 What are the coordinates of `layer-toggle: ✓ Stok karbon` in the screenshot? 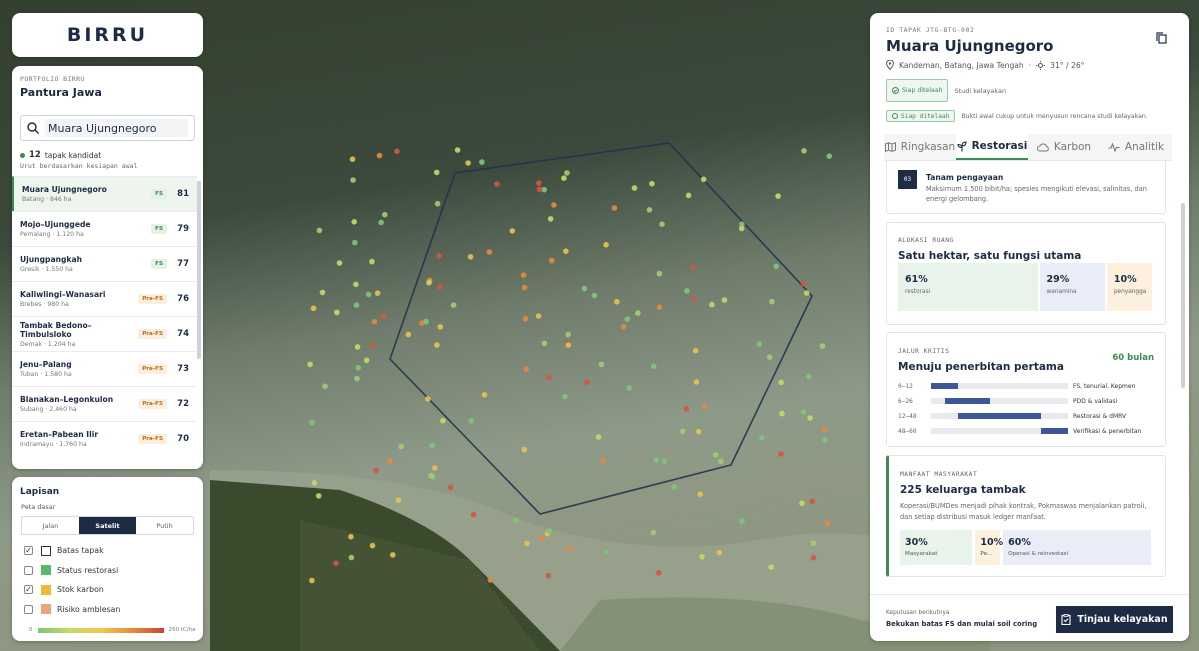 It's located at (107, 590).